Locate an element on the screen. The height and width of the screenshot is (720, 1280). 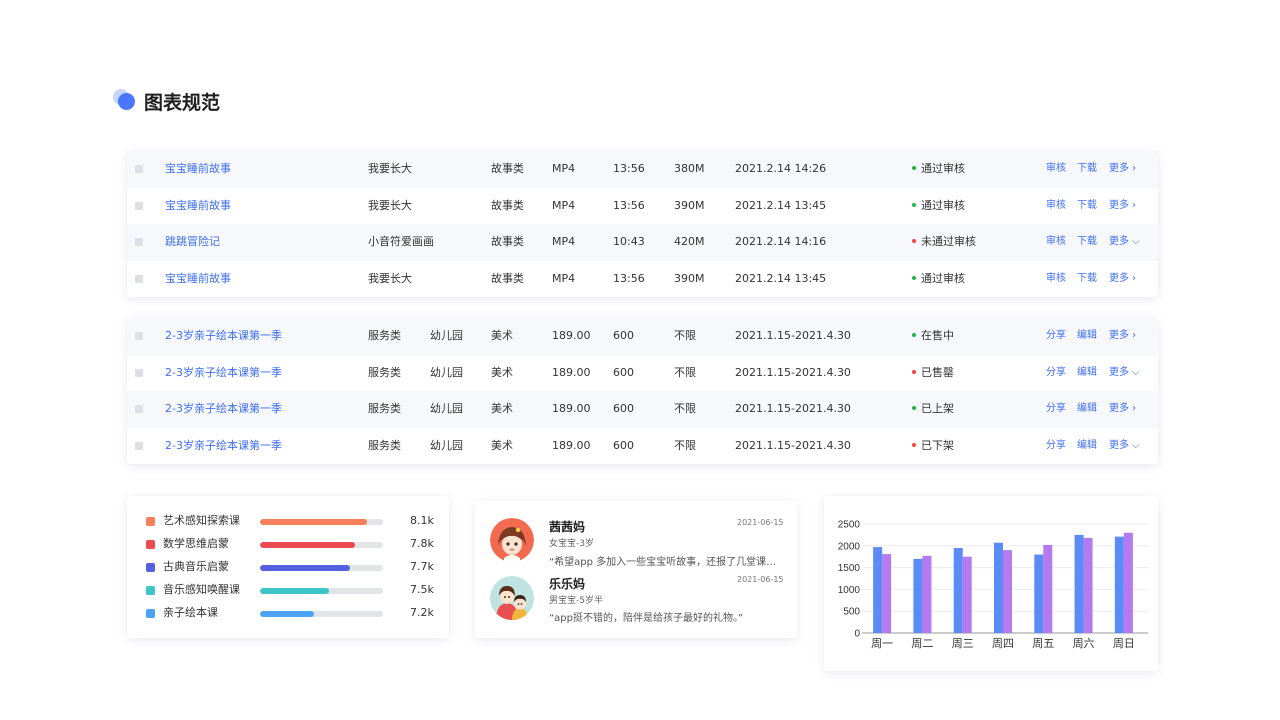
reviewer-name: 乐乐妈 is located at coordinates (567, 584).